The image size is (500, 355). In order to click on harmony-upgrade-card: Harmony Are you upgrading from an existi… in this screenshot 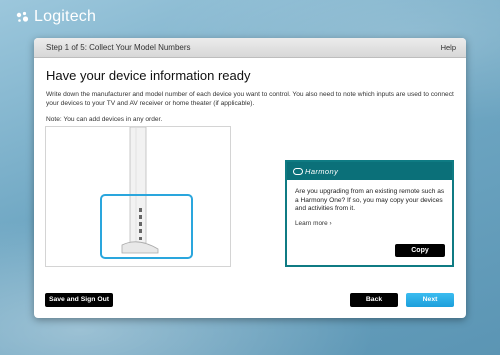, I will do `click(369, 213)`.